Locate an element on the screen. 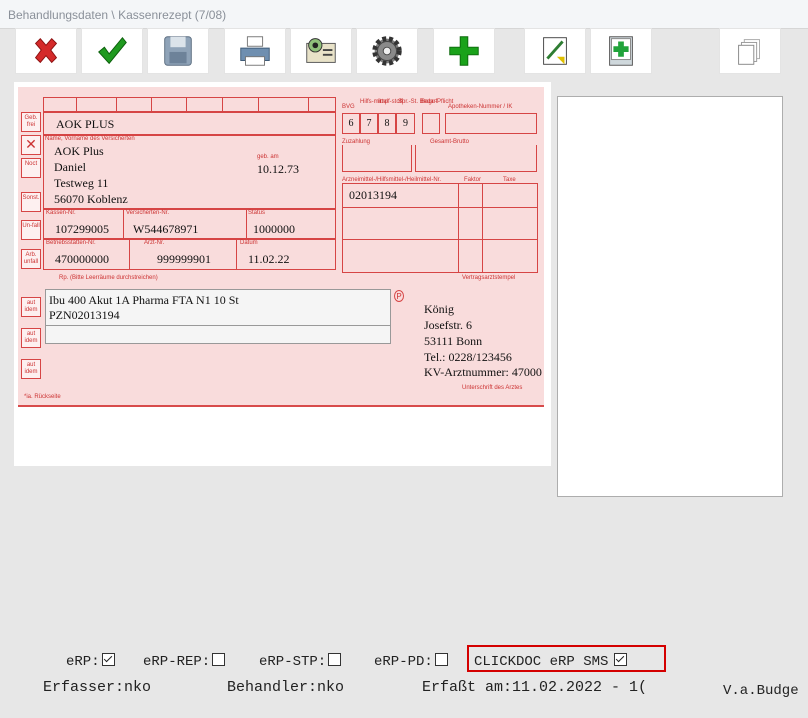 The height and width of the screenshot is (718, 808). erp-option: eRP: is located at coordinates (90, 661).